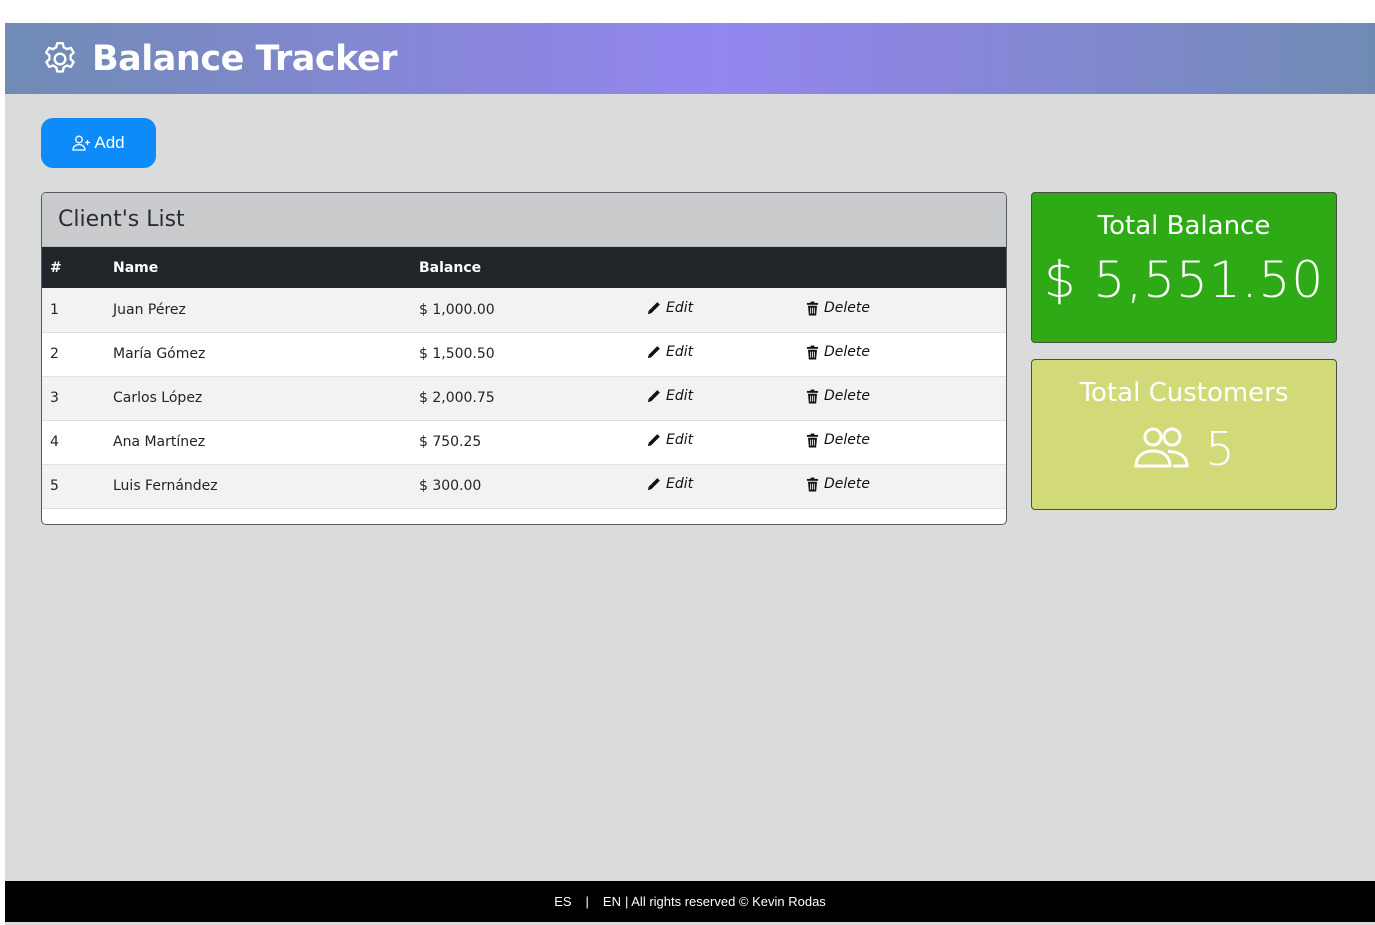 This screenshot has height=925, width=1375. I want to click on add-user-icon, so click(82, 143).